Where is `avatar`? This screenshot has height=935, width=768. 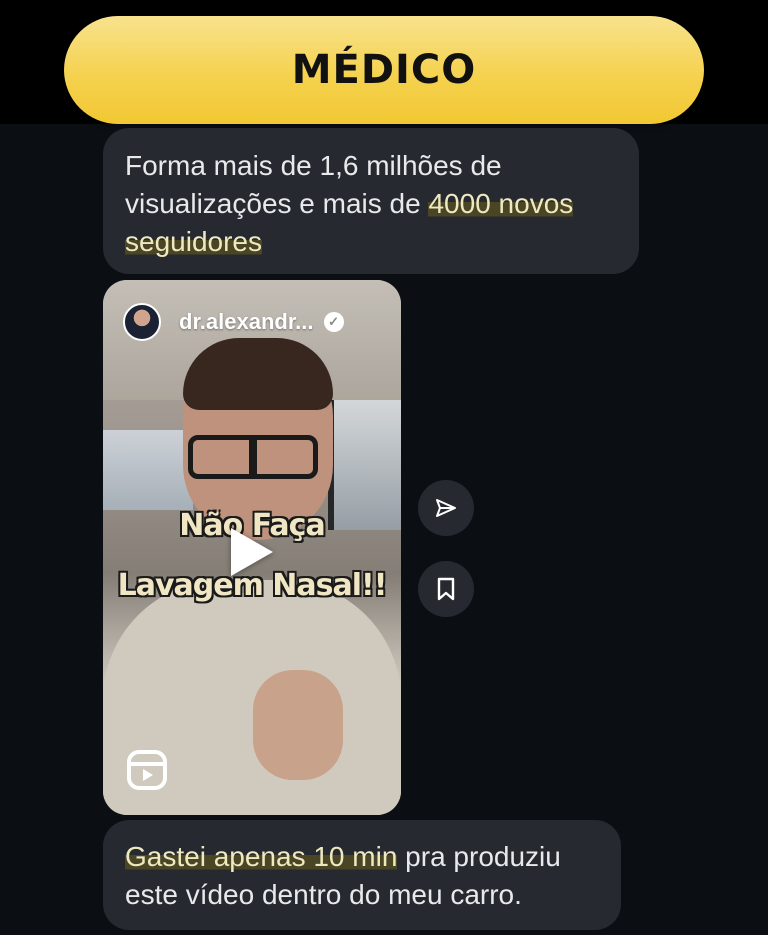
avatar is located at coordinates (142, 322).